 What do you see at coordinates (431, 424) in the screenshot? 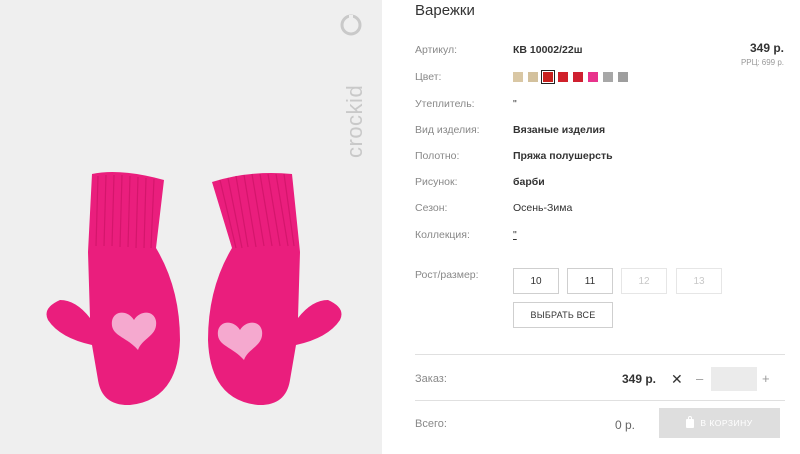
I see `total-label: Всего:` at bounding box center [431, 424].